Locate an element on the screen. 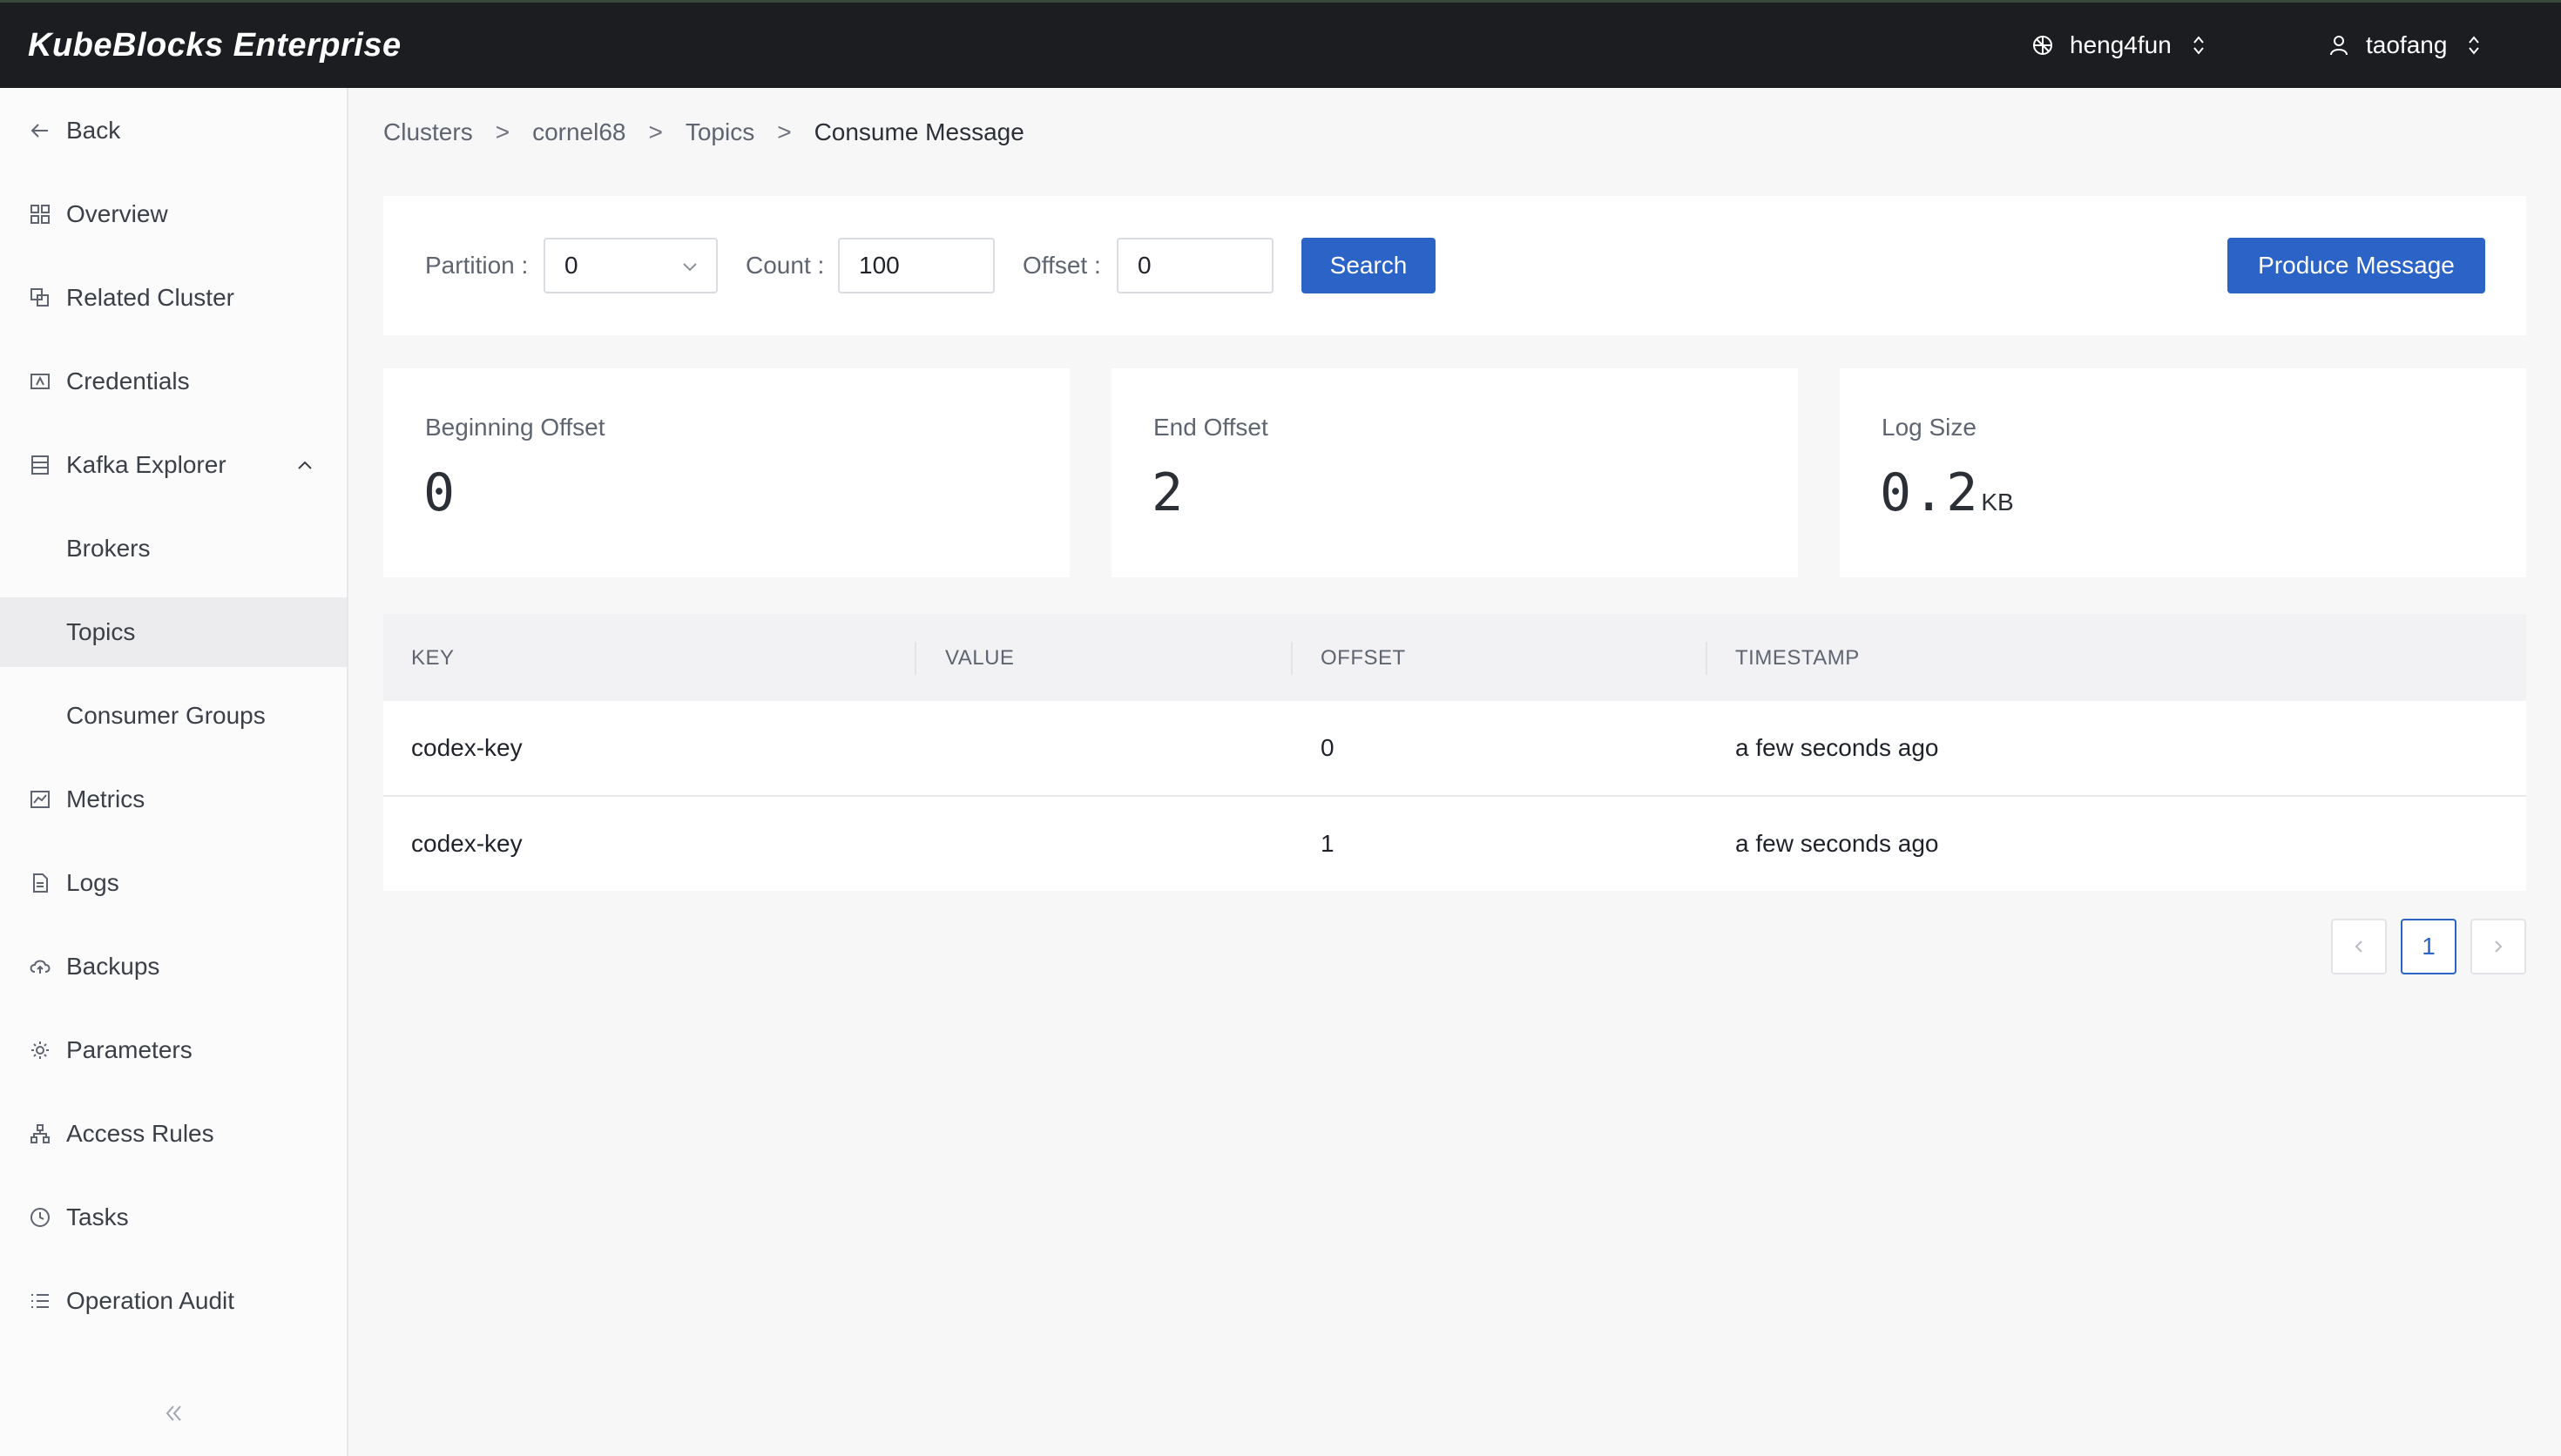  sidebar-back: Back is located at coordinates (173, 130).